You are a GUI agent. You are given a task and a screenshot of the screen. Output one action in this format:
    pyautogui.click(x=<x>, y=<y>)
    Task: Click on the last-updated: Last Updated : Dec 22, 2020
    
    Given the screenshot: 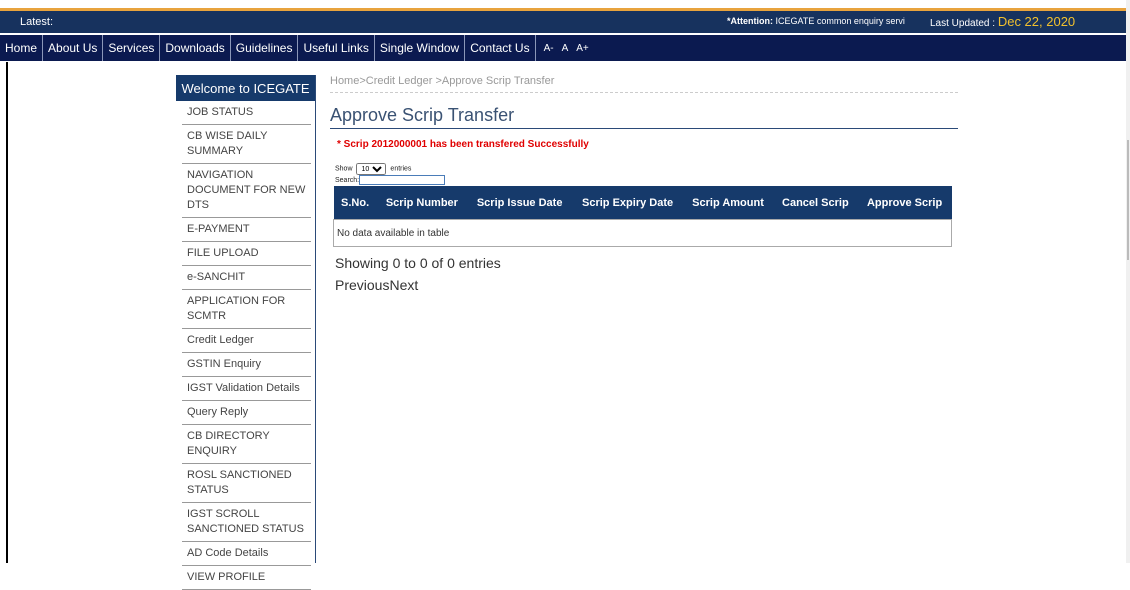 What is the action you would take?
    pyautogui.click(x=1002, y=21)
    